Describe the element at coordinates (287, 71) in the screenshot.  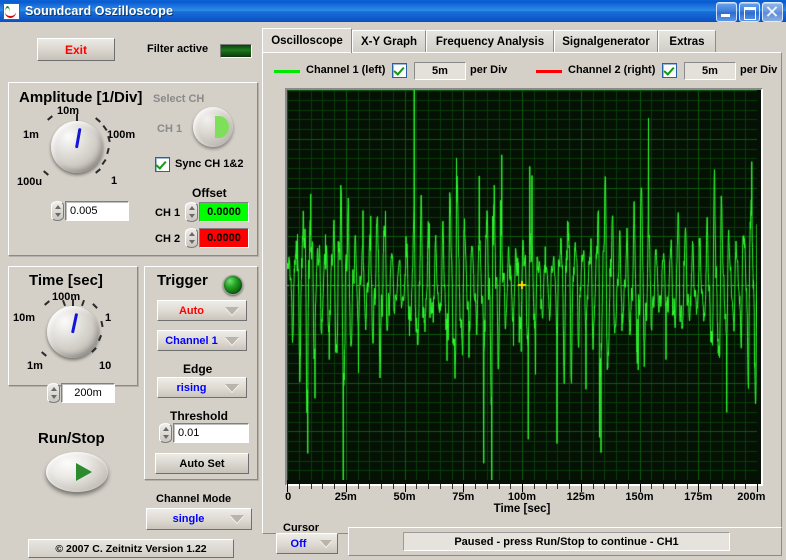
I see `channel-1-color-swatch` at that location.